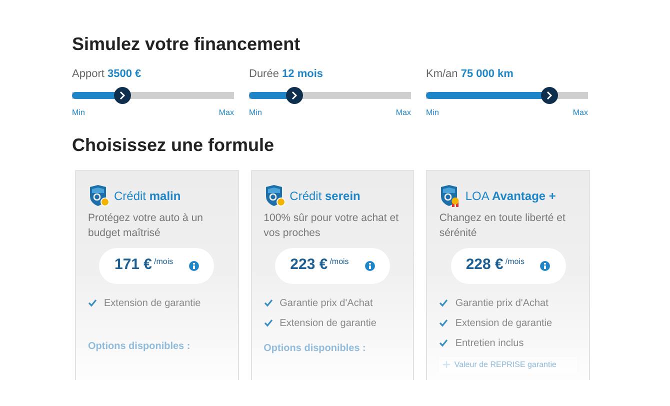 The width and height of the screenshot is (670, 406). What do you see at coordinates (332, 225) in the screenshot?
I see `plan-description: 100% sûr pour votre achat et vos proches` at bounding box center [332, 225].